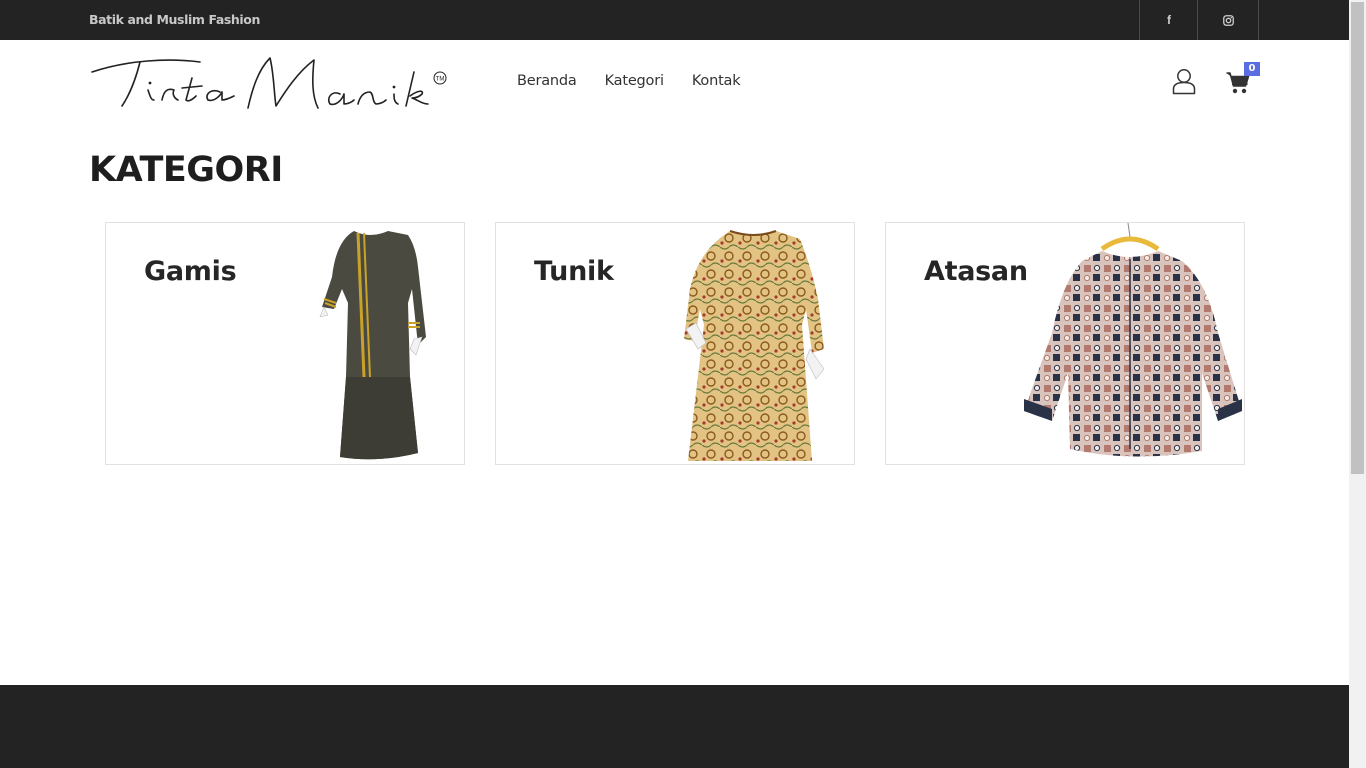 The image size is (1366, 768). I want to click on category-card-atasan: Atasan, so click(1065, 343).